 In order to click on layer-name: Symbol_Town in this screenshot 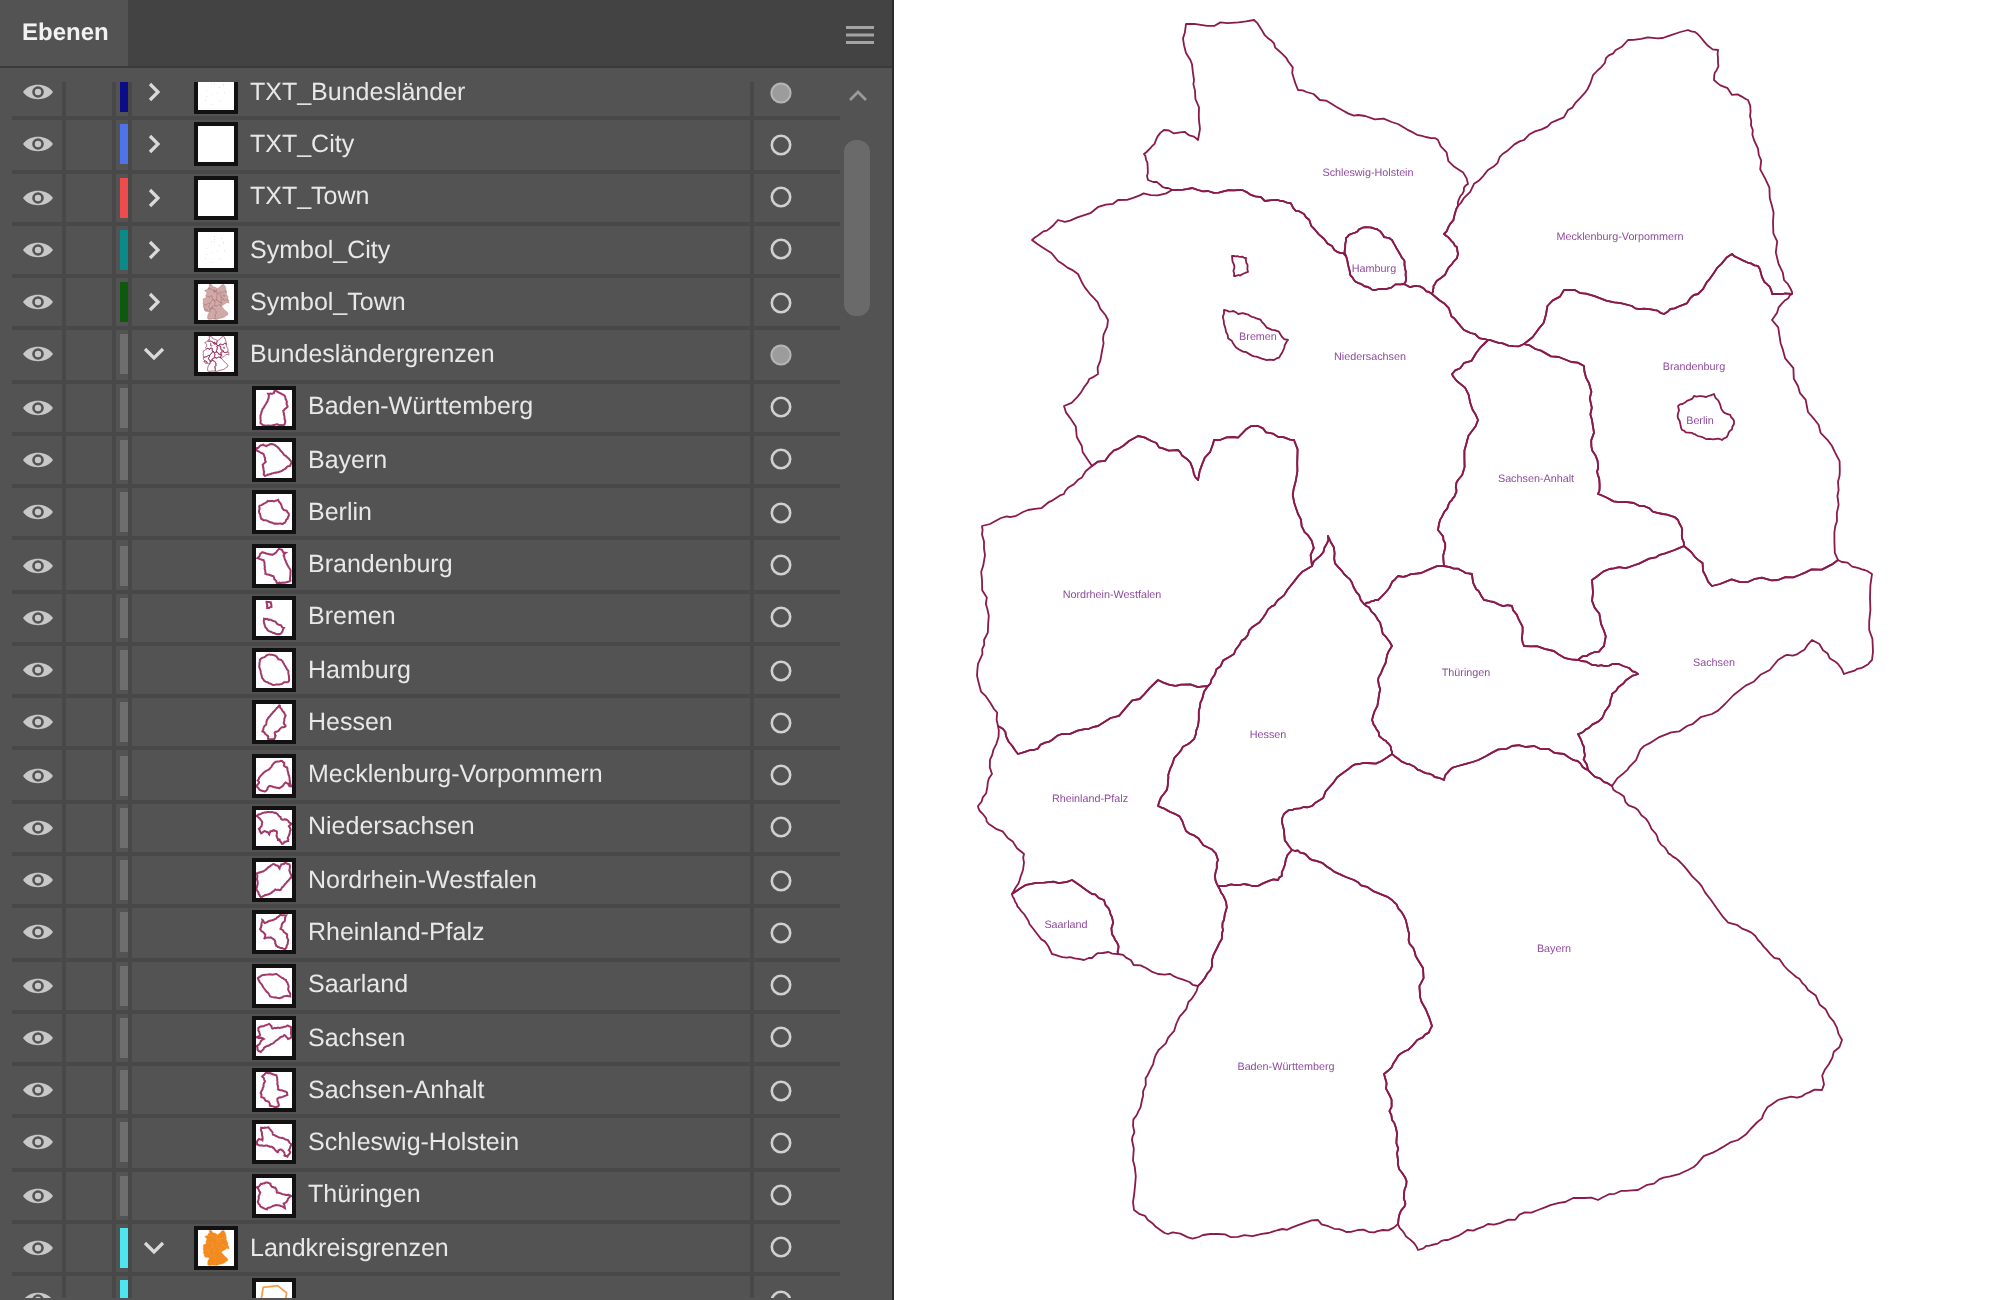, I will do `click(328, 302)`.